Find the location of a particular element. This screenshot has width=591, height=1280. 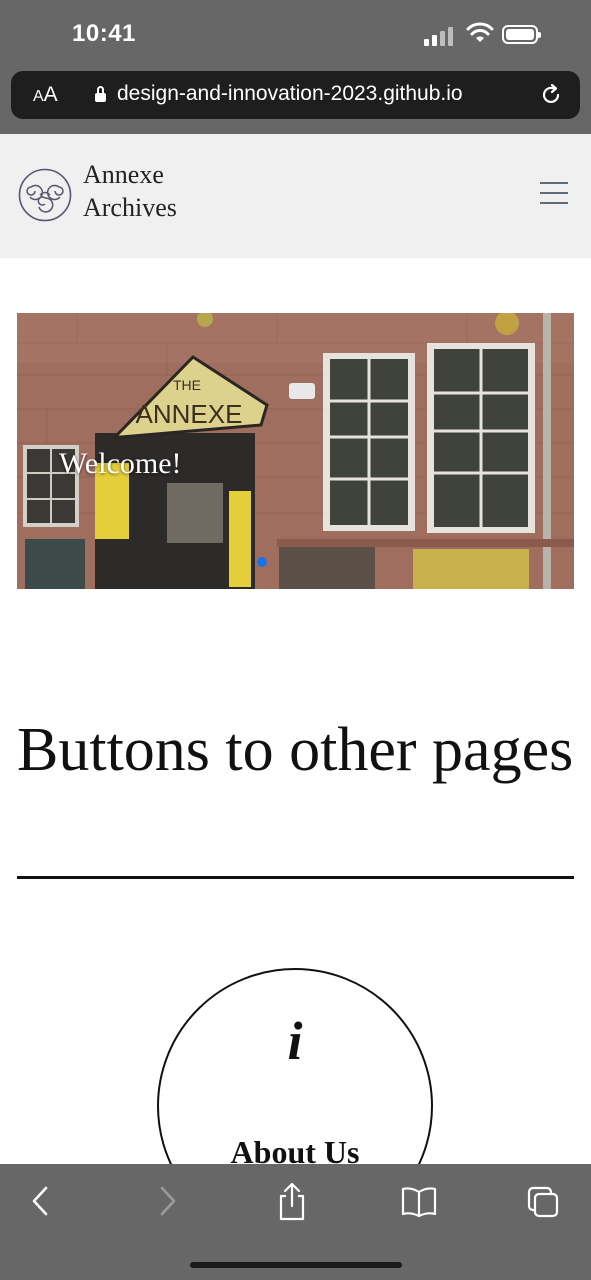

brand-line-2: Archives is located at coordinates (130, 207).